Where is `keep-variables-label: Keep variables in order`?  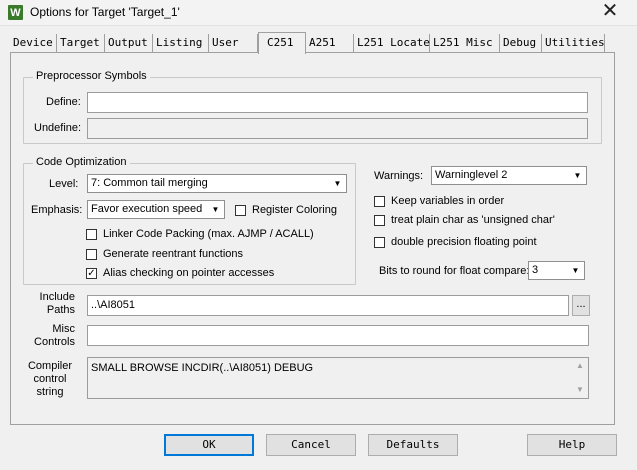
keep-variables-label: Keep variables in order is located at coordinates (448, 201).